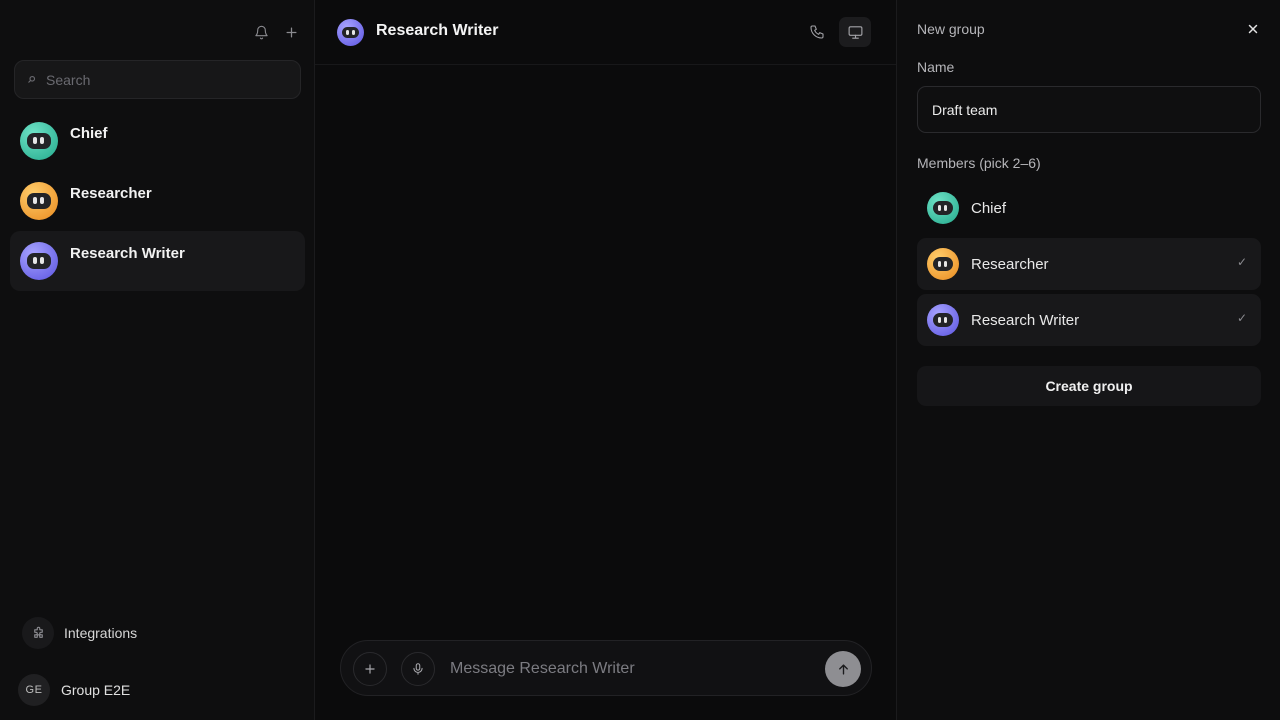 This screenshot has height=720, width=1280. I want to click on integrations-link: Integrations, so click(79, 633).